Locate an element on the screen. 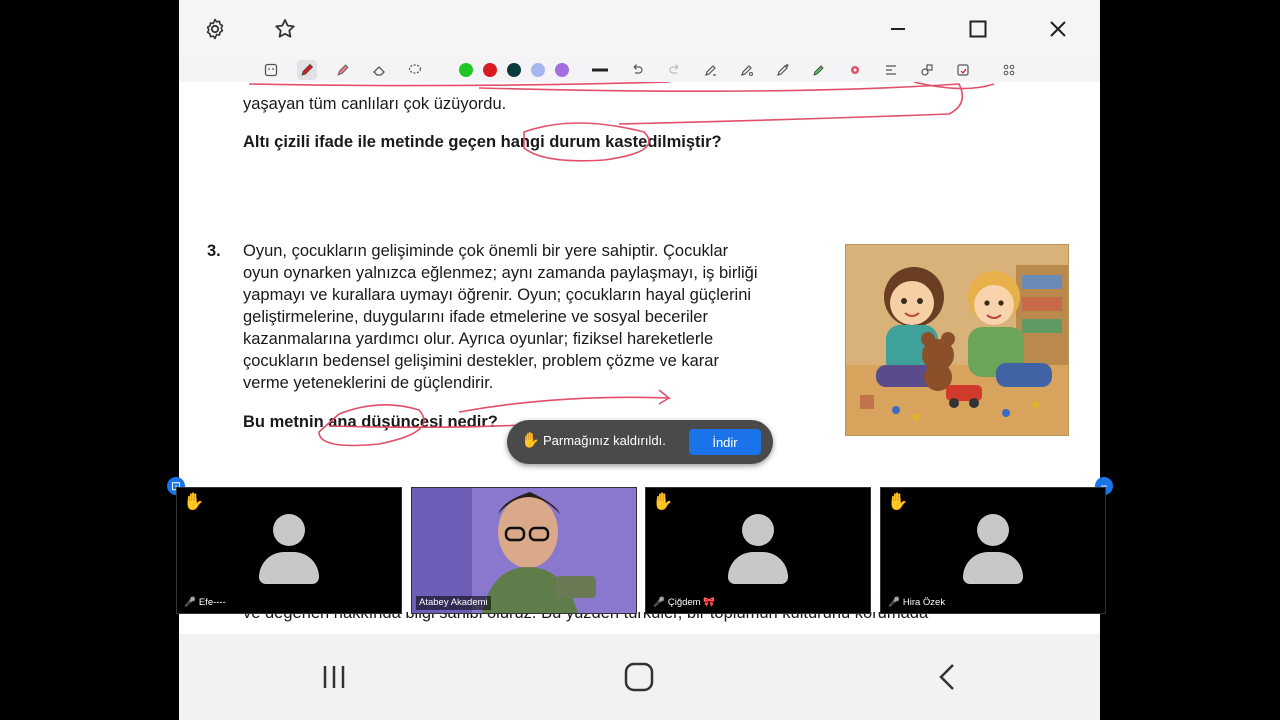  participant-name: Çiğdem 🎀 is located at coordinates (691, 602).